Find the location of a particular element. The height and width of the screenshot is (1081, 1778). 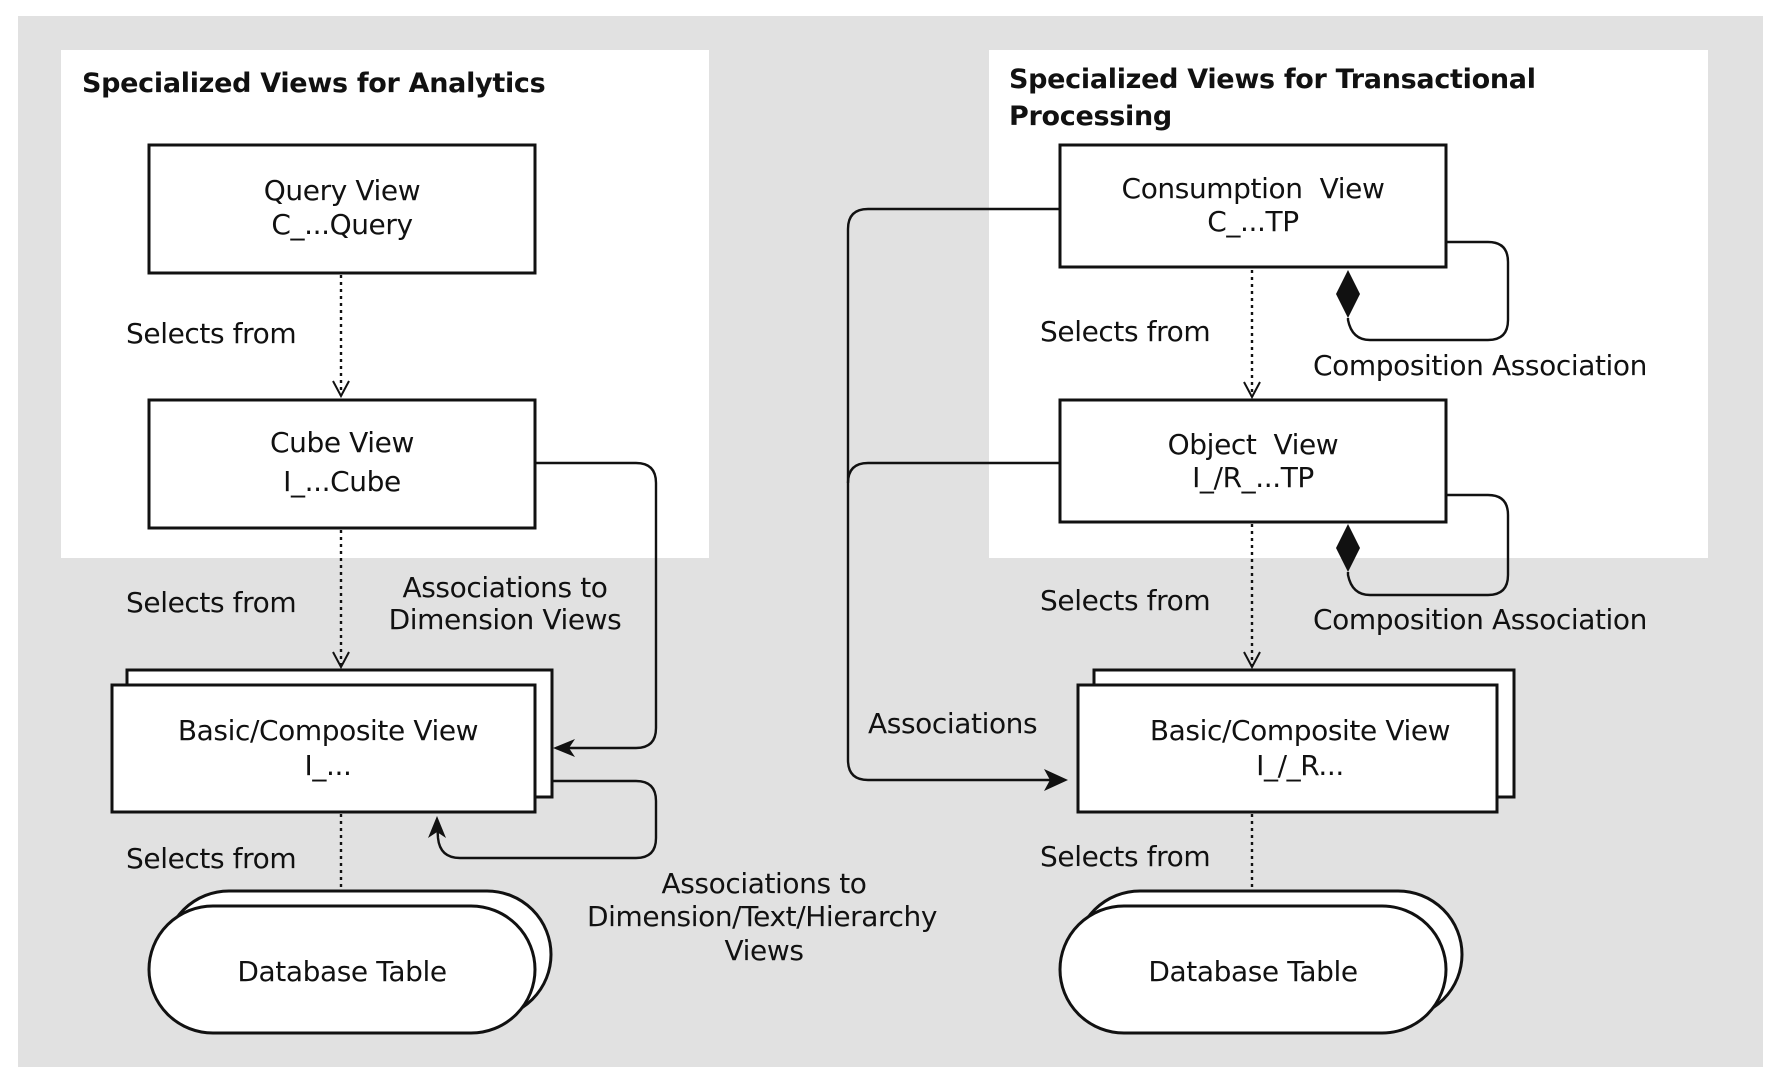

basic-view-name-transactional: Basic/Composite View is located at coordinates (1300, 730).